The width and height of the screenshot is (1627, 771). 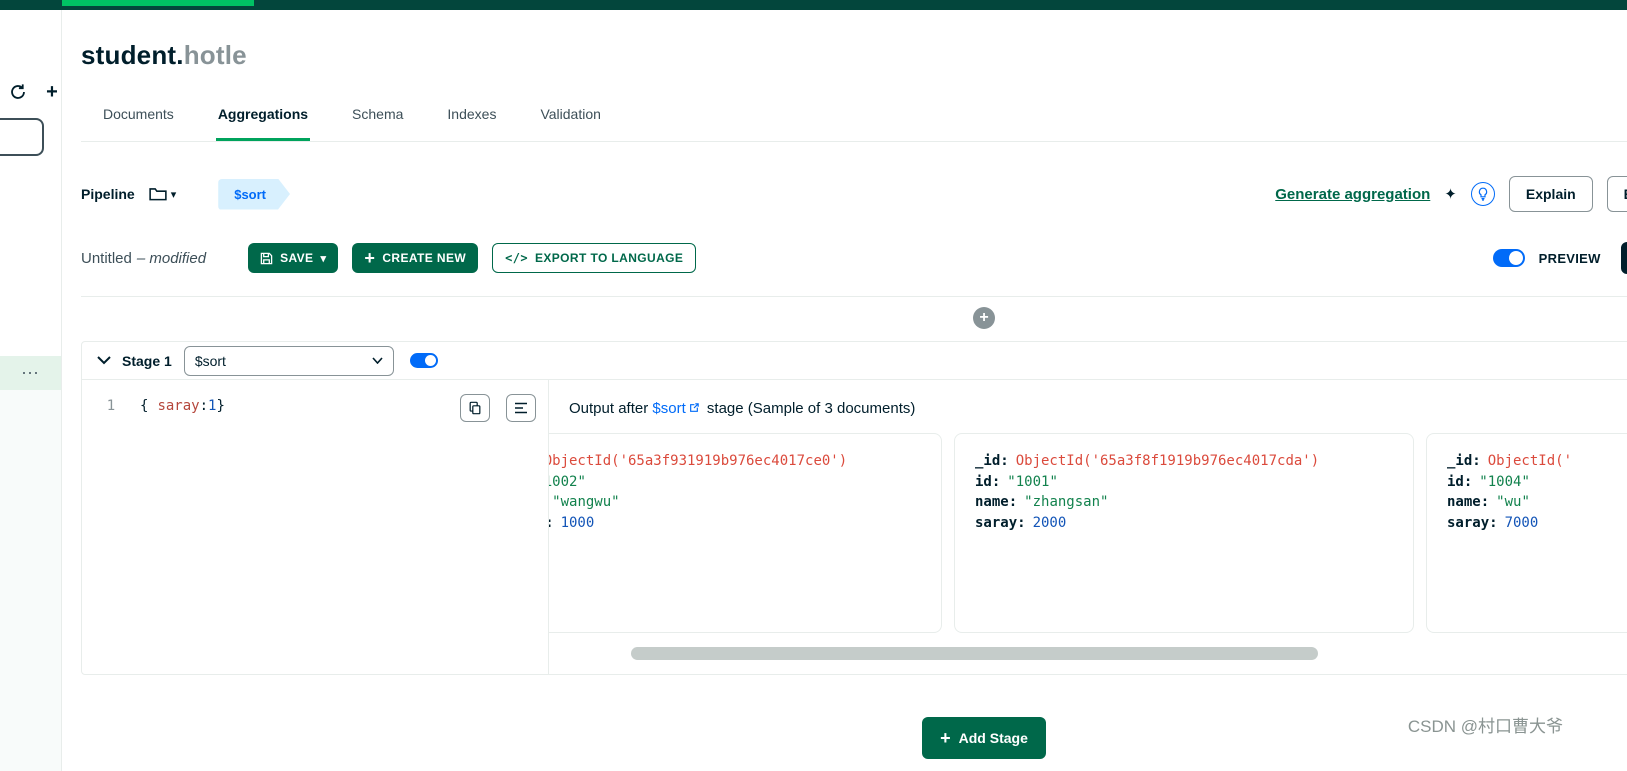 I want to click on view-mode-segmented-control: {} STAGES </> TEXT, so click(x=1623, y=258).